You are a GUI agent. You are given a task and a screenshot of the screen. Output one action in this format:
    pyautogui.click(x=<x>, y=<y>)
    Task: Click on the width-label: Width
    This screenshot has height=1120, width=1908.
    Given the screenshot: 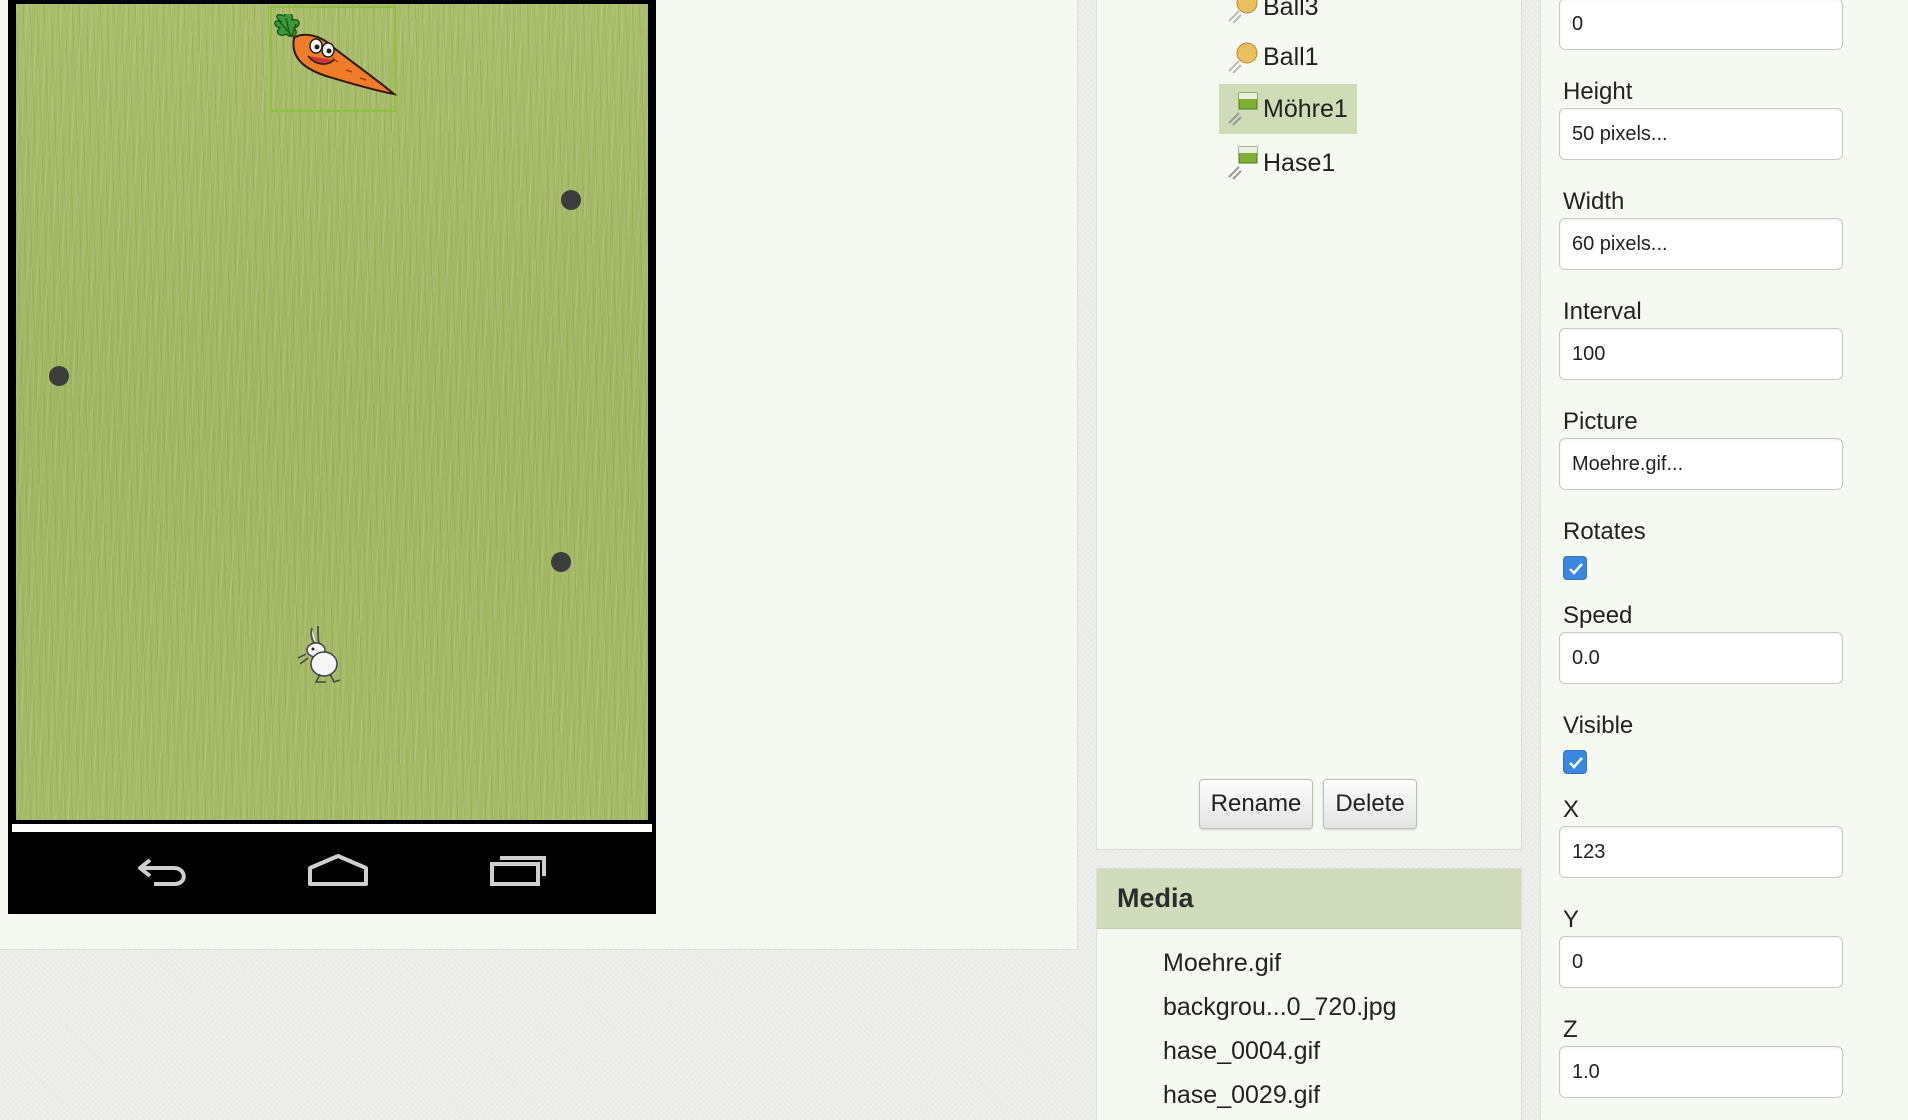 What is the action you would take?
    pyautogui.click(x=1594, y=201)
    